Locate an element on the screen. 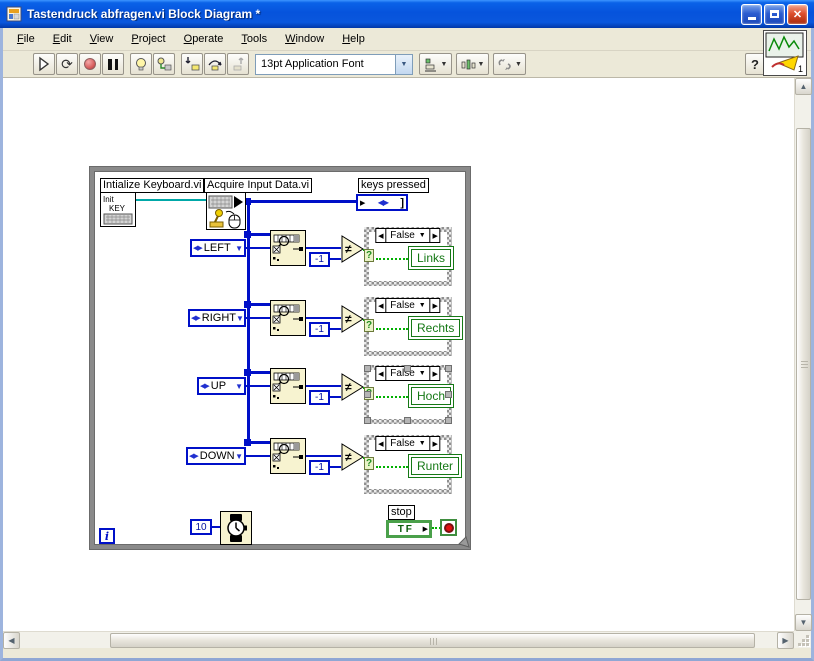 This screenshot has height=661, width=814. enum-constant-left: ◀▶ LEFT ▼ is located at coordinates (218, 248).